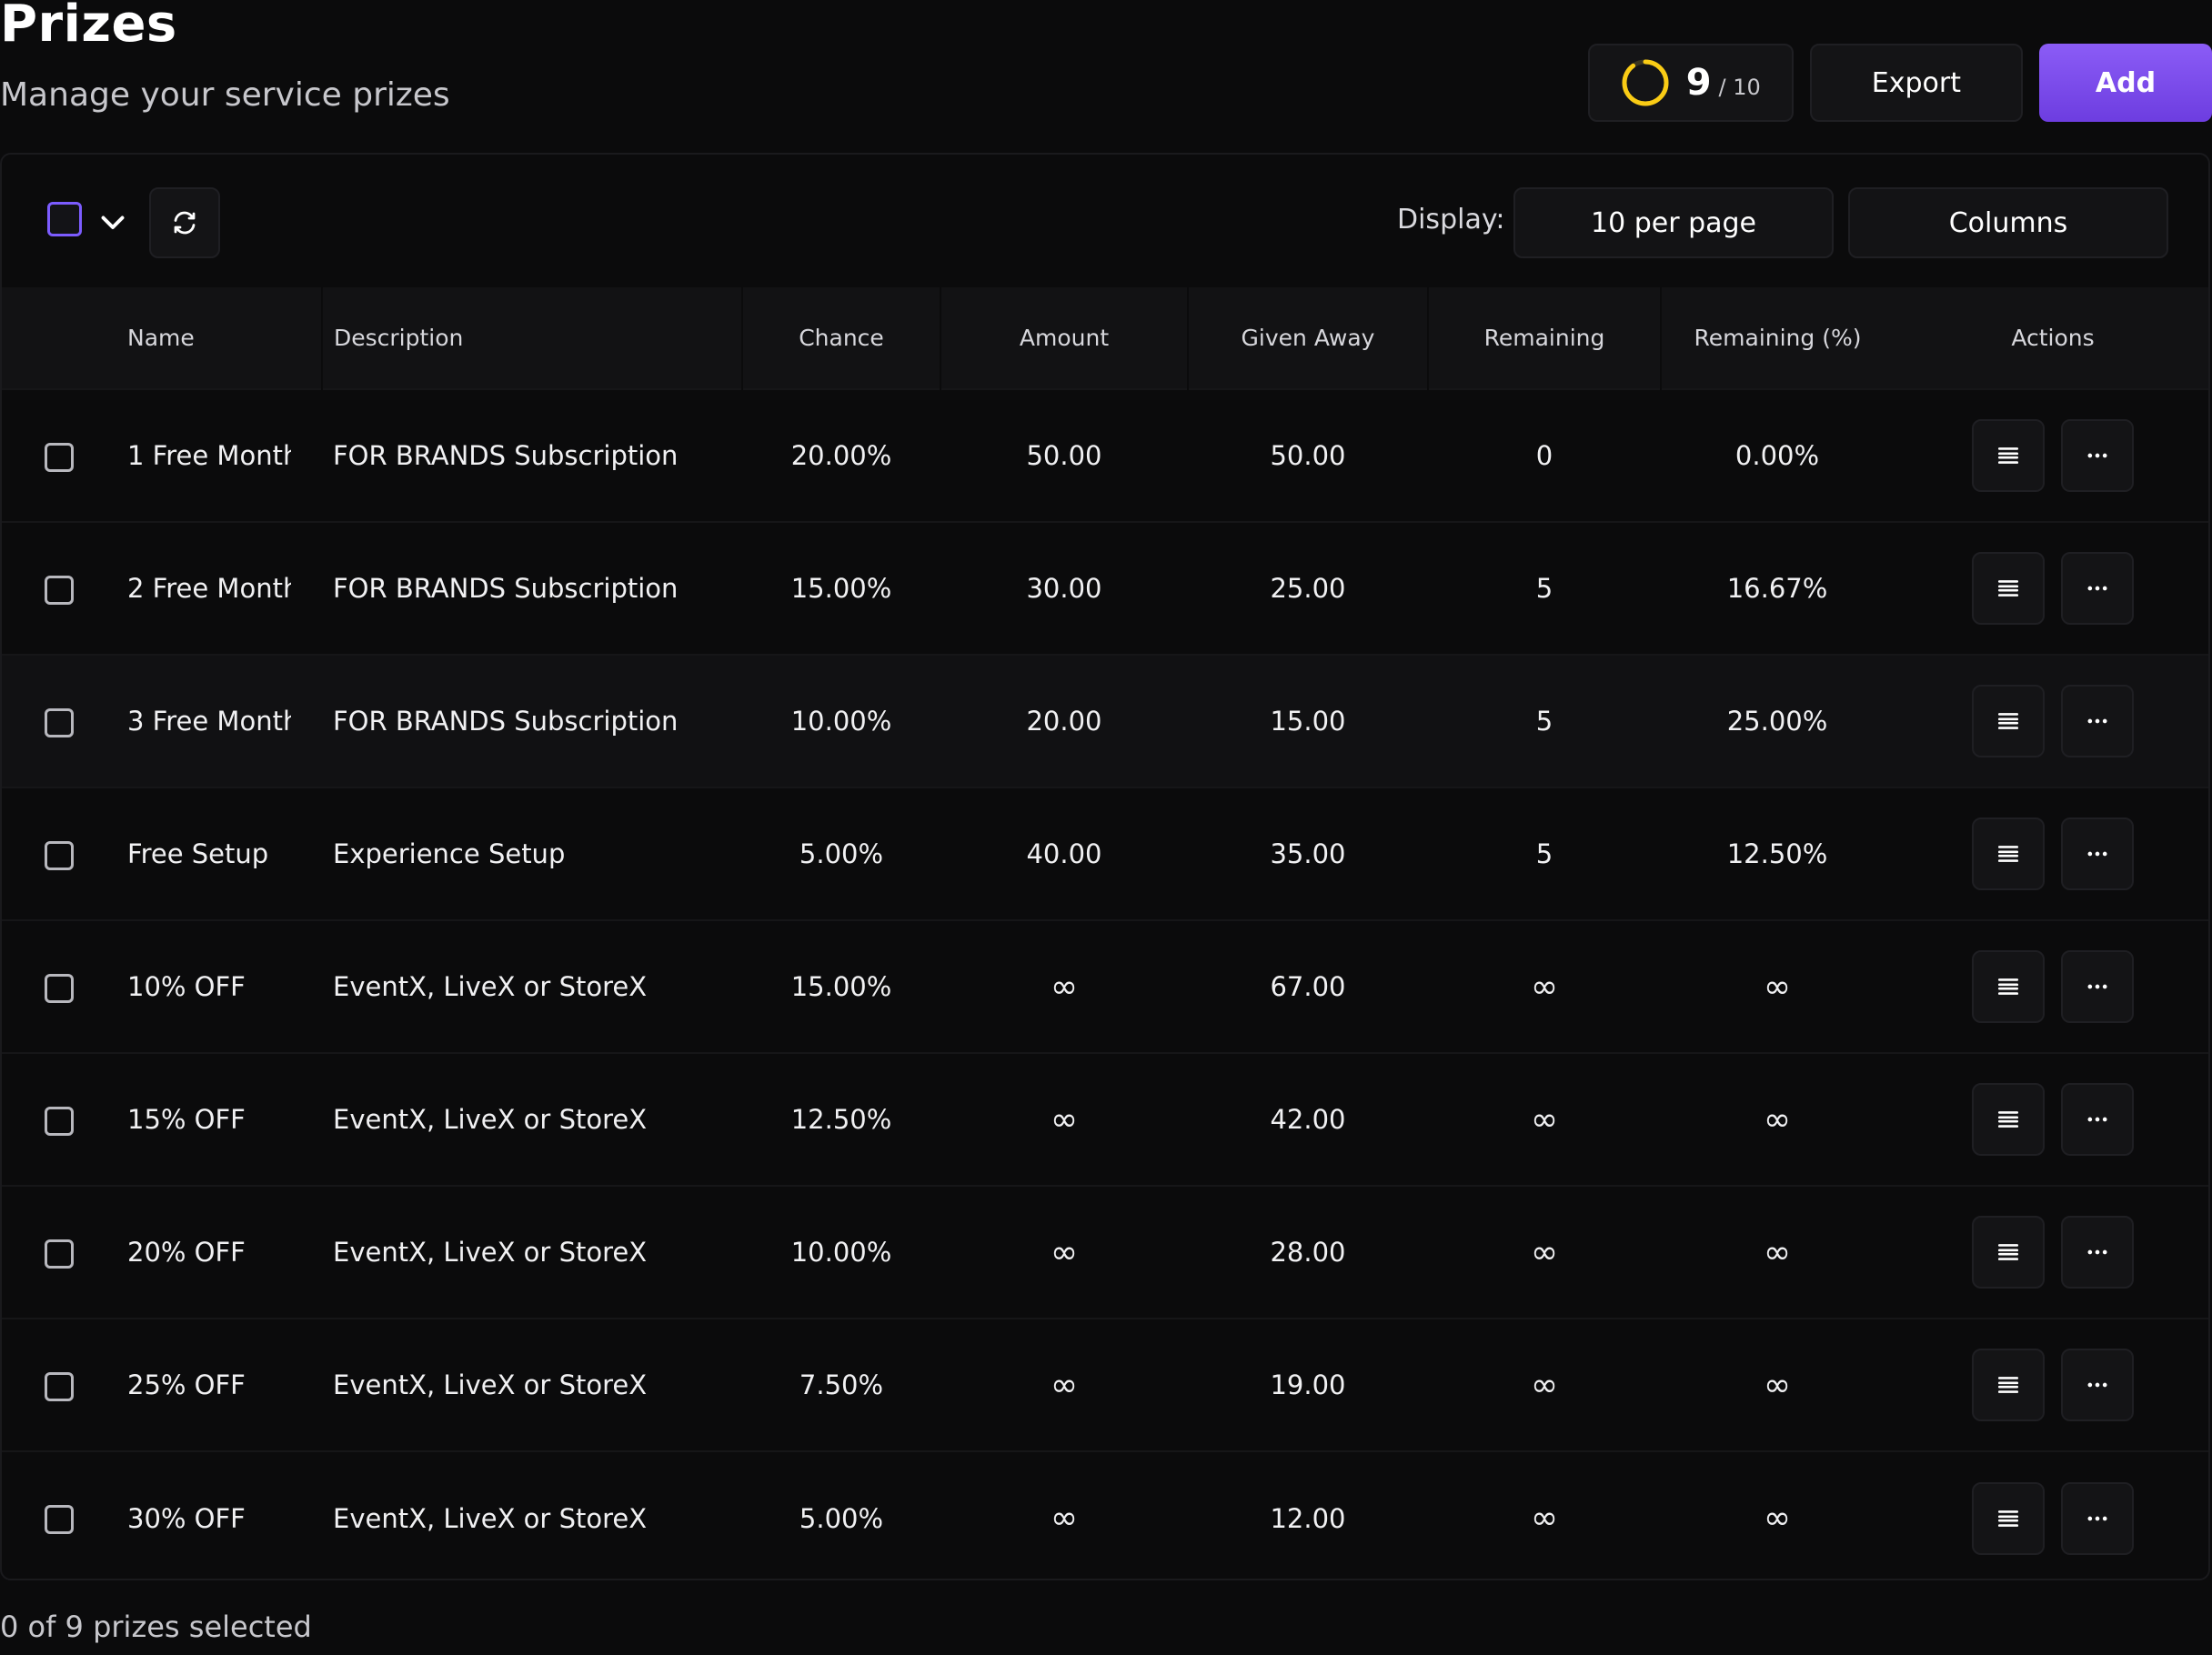 Image resolution: width=2212 pixels, height=1655 pixels. Describe the element at coordinates (64, 219) in the screenshot. I see `select-all-checkbox` at that location.